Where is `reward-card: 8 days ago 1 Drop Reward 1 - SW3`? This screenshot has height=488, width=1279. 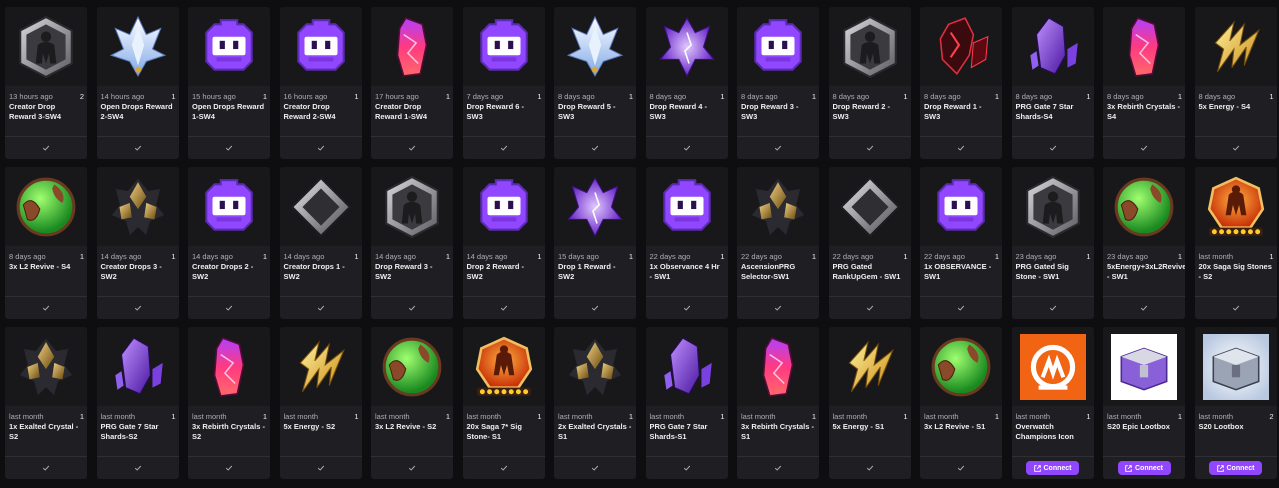
reward-card: 8 days ago 1 Drop Reward 1 - SW3 is located at coordinates (961, 83).